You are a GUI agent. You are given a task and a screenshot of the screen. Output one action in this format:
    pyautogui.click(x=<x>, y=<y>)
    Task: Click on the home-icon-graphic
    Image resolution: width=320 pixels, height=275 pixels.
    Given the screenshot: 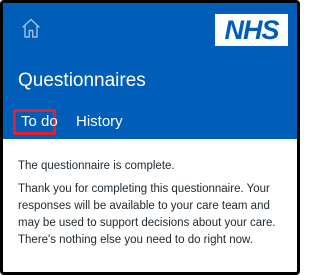 What is the action you would take?
    pyautogui.click(x=31, y=28)
    